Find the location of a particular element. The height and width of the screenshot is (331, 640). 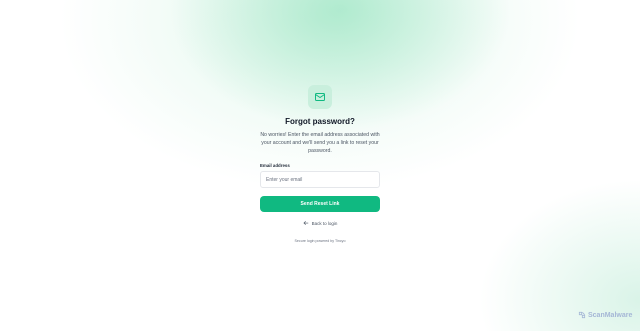

watermark-text: ScanMalware is located at coordinates (610, 315).